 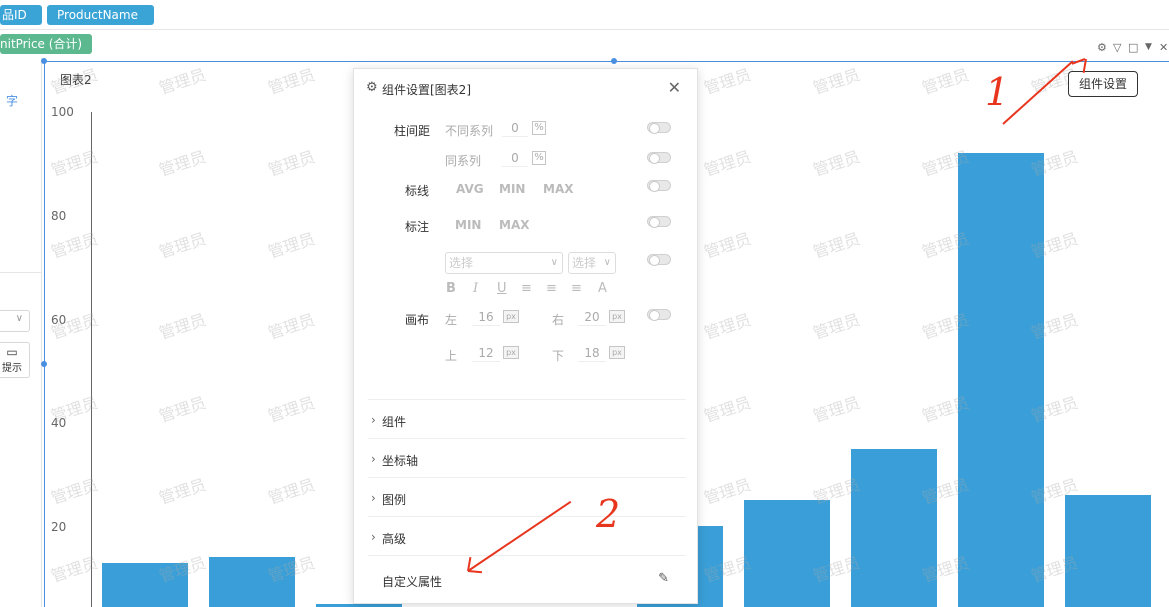 I want to click on underline-button: U, so click(x=502, y=288).